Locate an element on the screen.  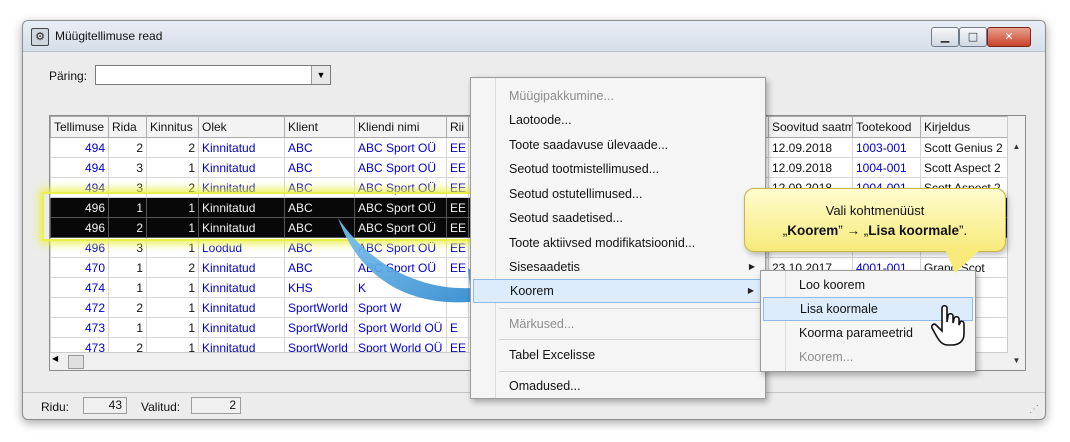
menu-item-internal-shipment: Sisesaadetis ▶ is located at coordinates (618, 267).